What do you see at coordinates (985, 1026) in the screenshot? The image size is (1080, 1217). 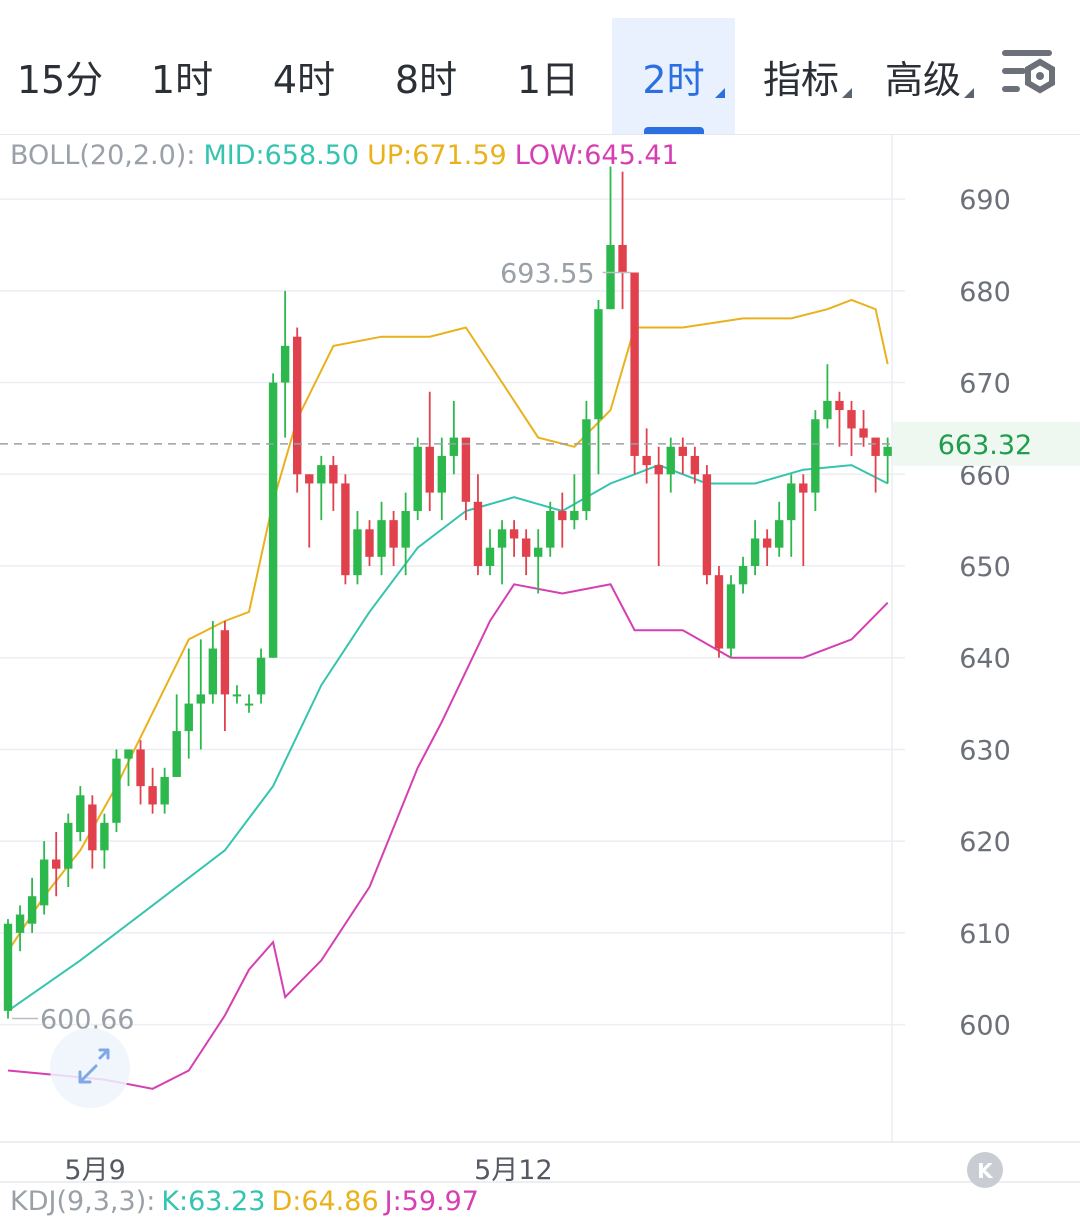 I see `y-axis-tick-label: 600` at bounding box center [985, 1026].